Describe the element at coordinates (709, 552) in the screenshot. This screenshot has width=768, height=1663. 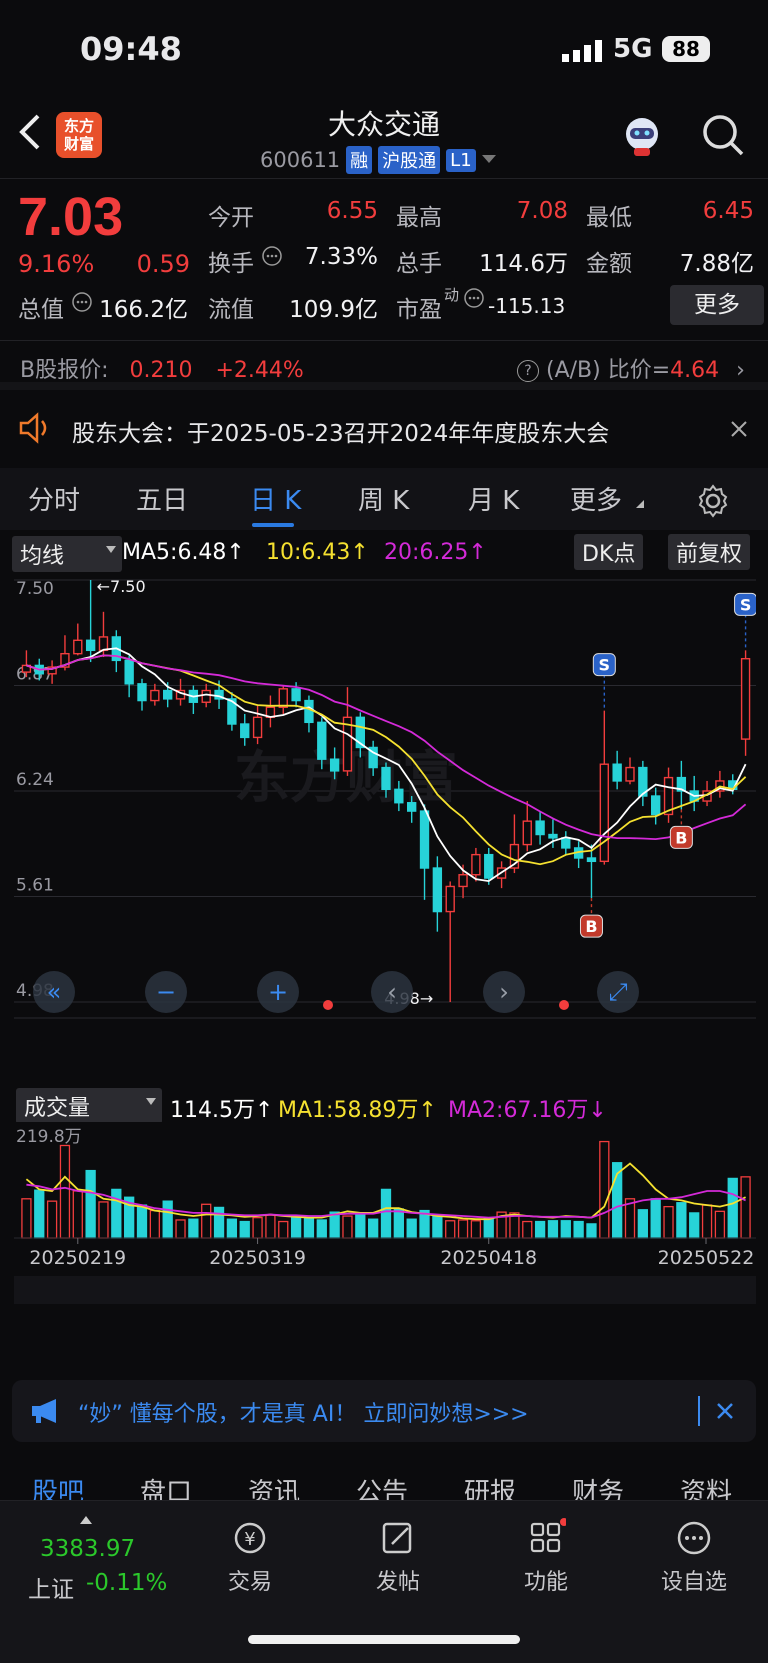
I see `adjust-button: 前复权` at that location.